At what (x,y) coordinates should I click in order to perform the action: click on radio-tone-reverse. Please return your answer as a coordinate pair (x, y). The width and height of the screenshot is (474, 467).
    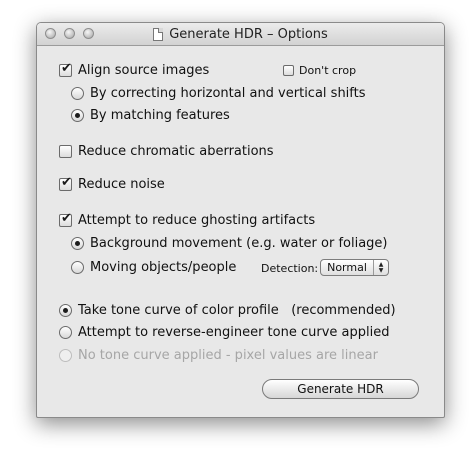
    Looking at the image, I should click on (65, 332).